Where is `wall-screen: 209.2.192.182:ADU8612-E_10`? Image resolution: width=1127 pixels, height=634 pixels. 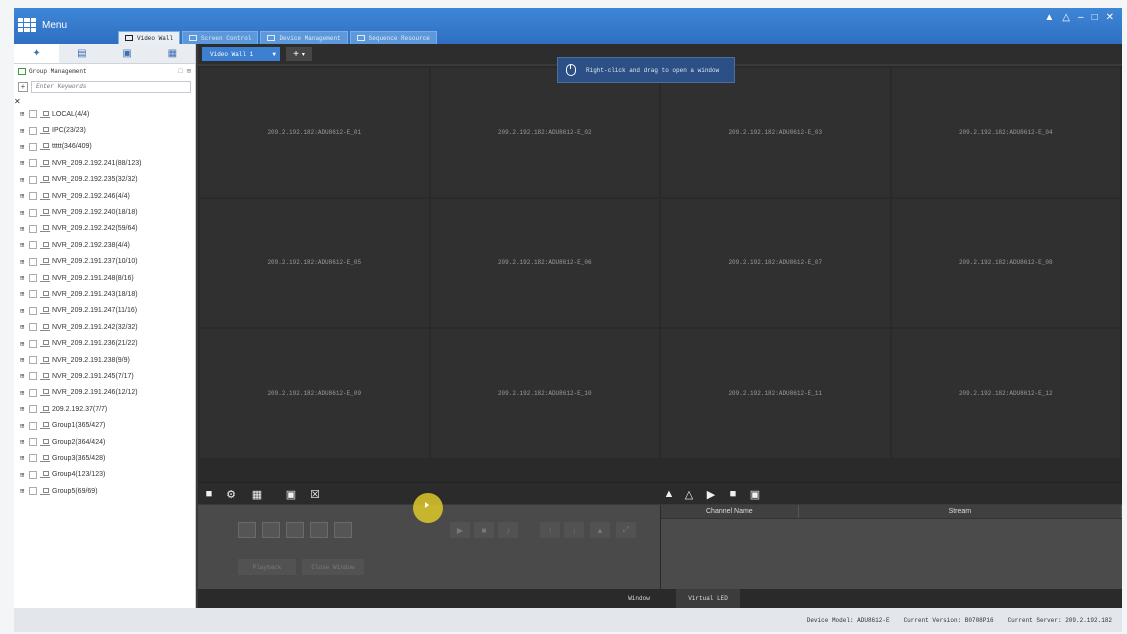
wall-screen: 209.2.192.182:ADU8612-E_10 is located at coordinates (544, 393).